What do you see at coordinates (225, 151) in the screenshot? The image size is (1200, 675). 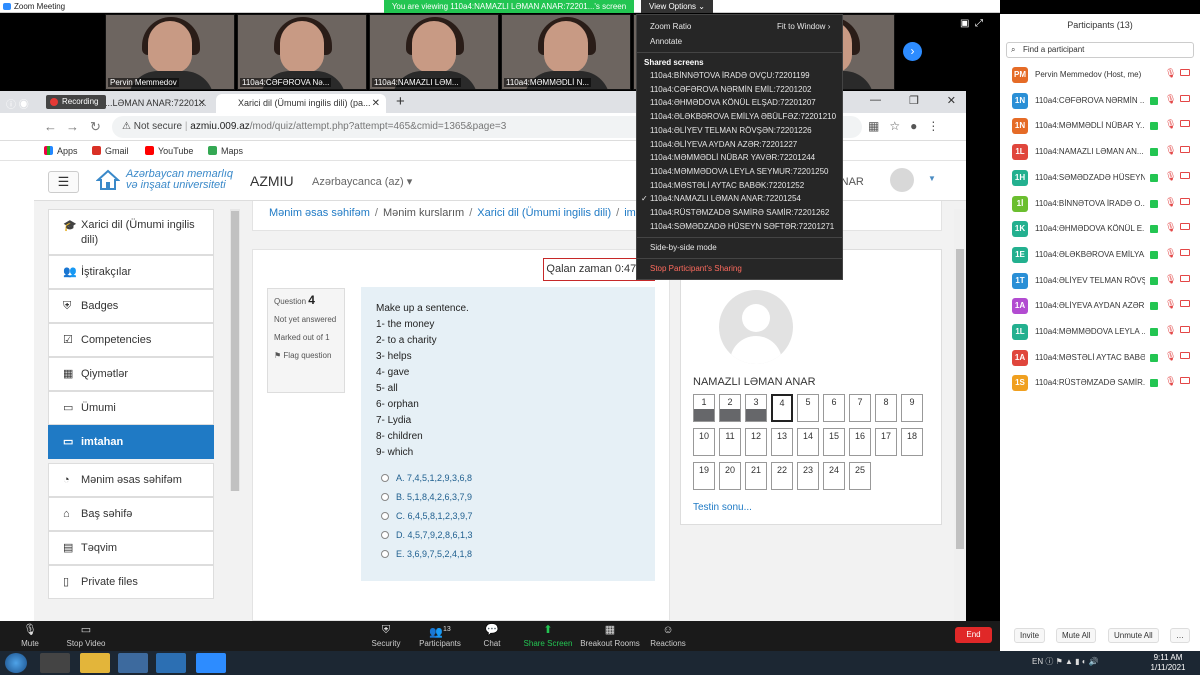 I see `bookmark-maps: Maps` at bounding box center [225, 151].